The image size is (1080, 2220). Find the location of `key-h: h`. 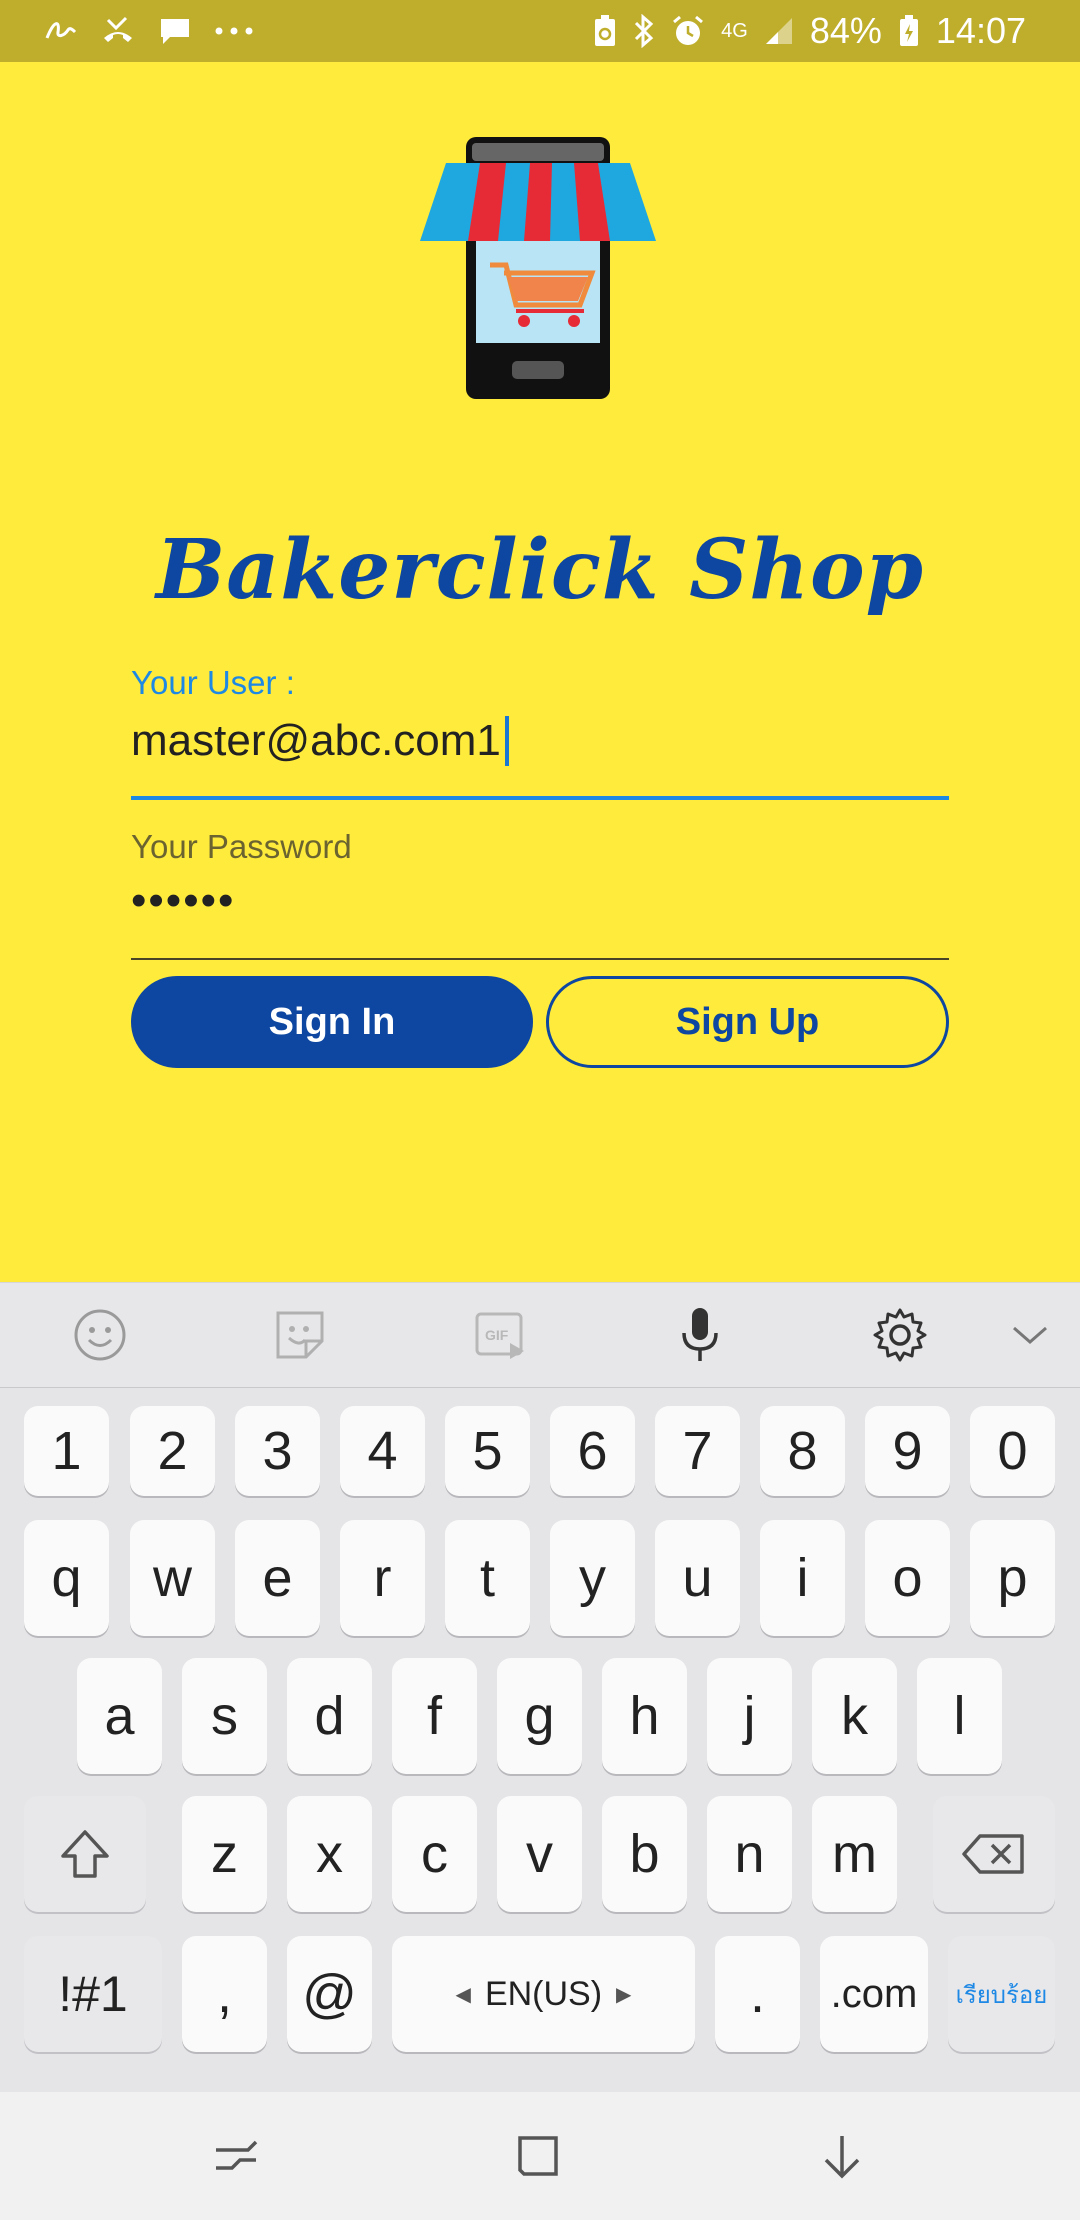

key-h: h is located at coordinates (644, 1716).